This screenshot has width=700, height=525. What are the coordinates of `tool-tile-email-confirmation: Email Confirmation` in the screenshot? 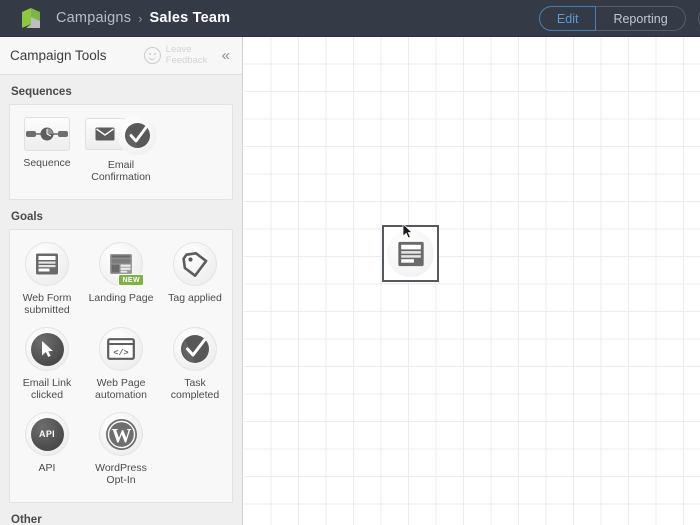 It's located at (121, 152).